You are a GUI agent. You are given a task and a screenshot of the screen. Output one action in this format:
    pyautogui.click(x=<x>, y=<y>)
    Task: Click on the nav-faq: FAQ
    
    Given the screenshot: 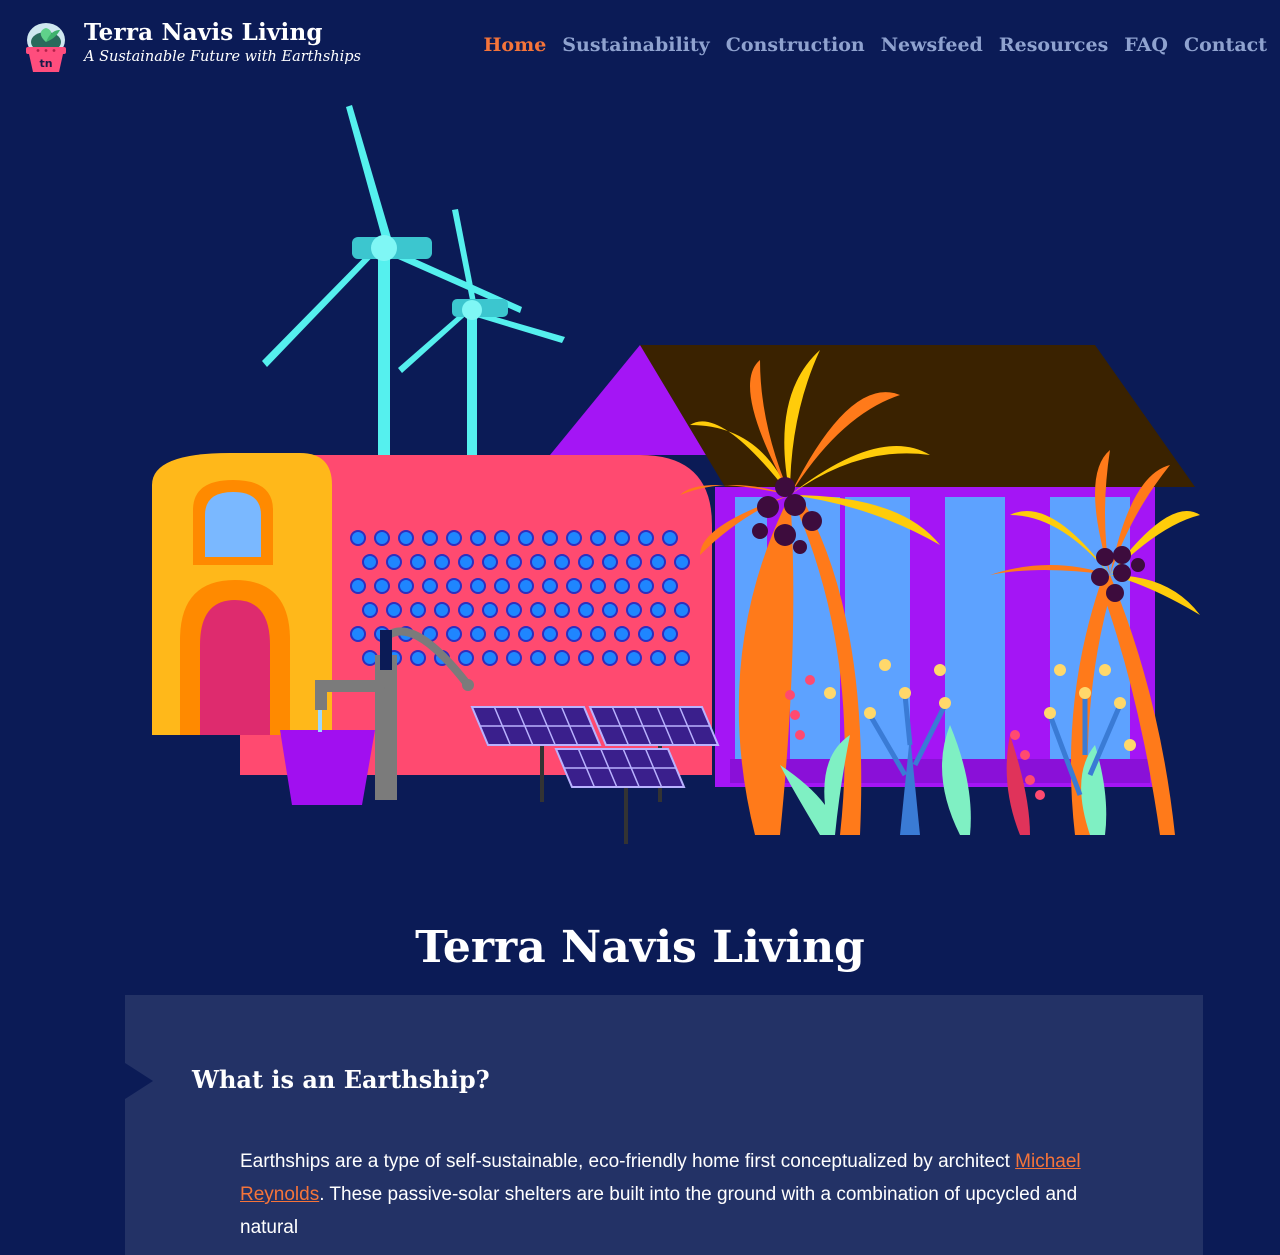 What is the action you would take?
    pyautogui.click(x=1146, y=45)
    